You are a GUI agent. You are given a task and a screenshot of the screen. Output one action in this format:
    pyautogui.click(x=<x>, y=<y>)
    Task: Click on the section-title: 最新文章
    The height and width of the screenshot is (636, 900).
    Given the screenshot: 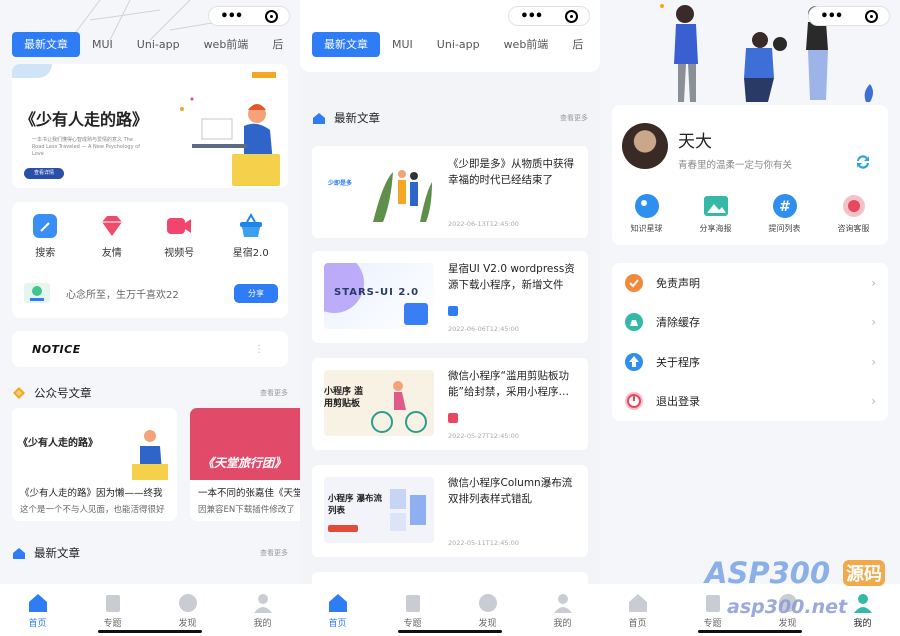 What is the action you would take?
    pyautogui.click(x=57, y=553)
    